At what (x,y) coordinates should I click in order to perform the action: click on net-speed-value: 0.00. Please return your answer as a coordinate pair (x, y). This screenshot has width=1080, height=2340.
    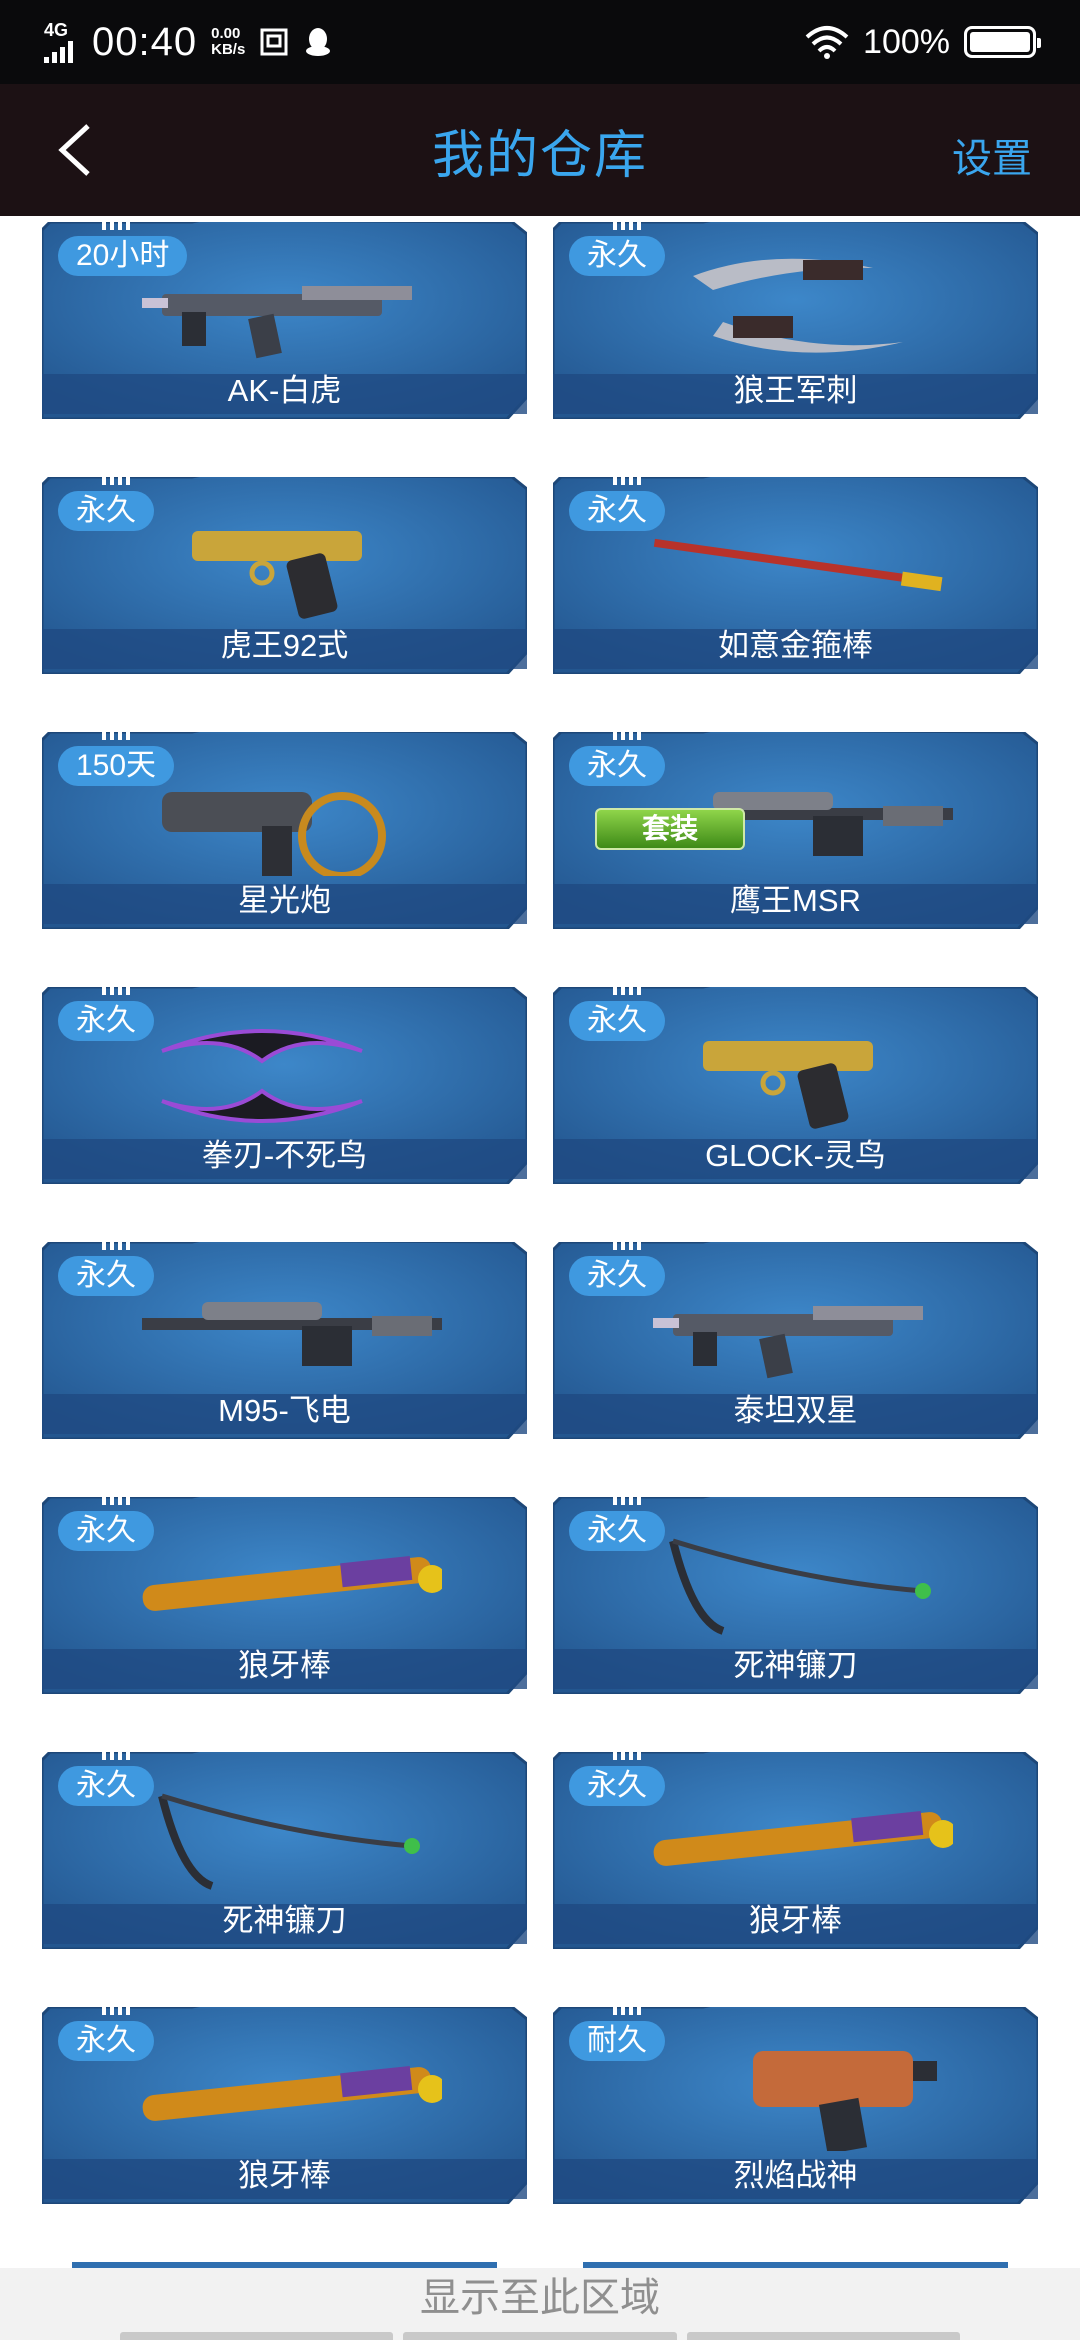
    Looking at the image, I should click on (226, 33).